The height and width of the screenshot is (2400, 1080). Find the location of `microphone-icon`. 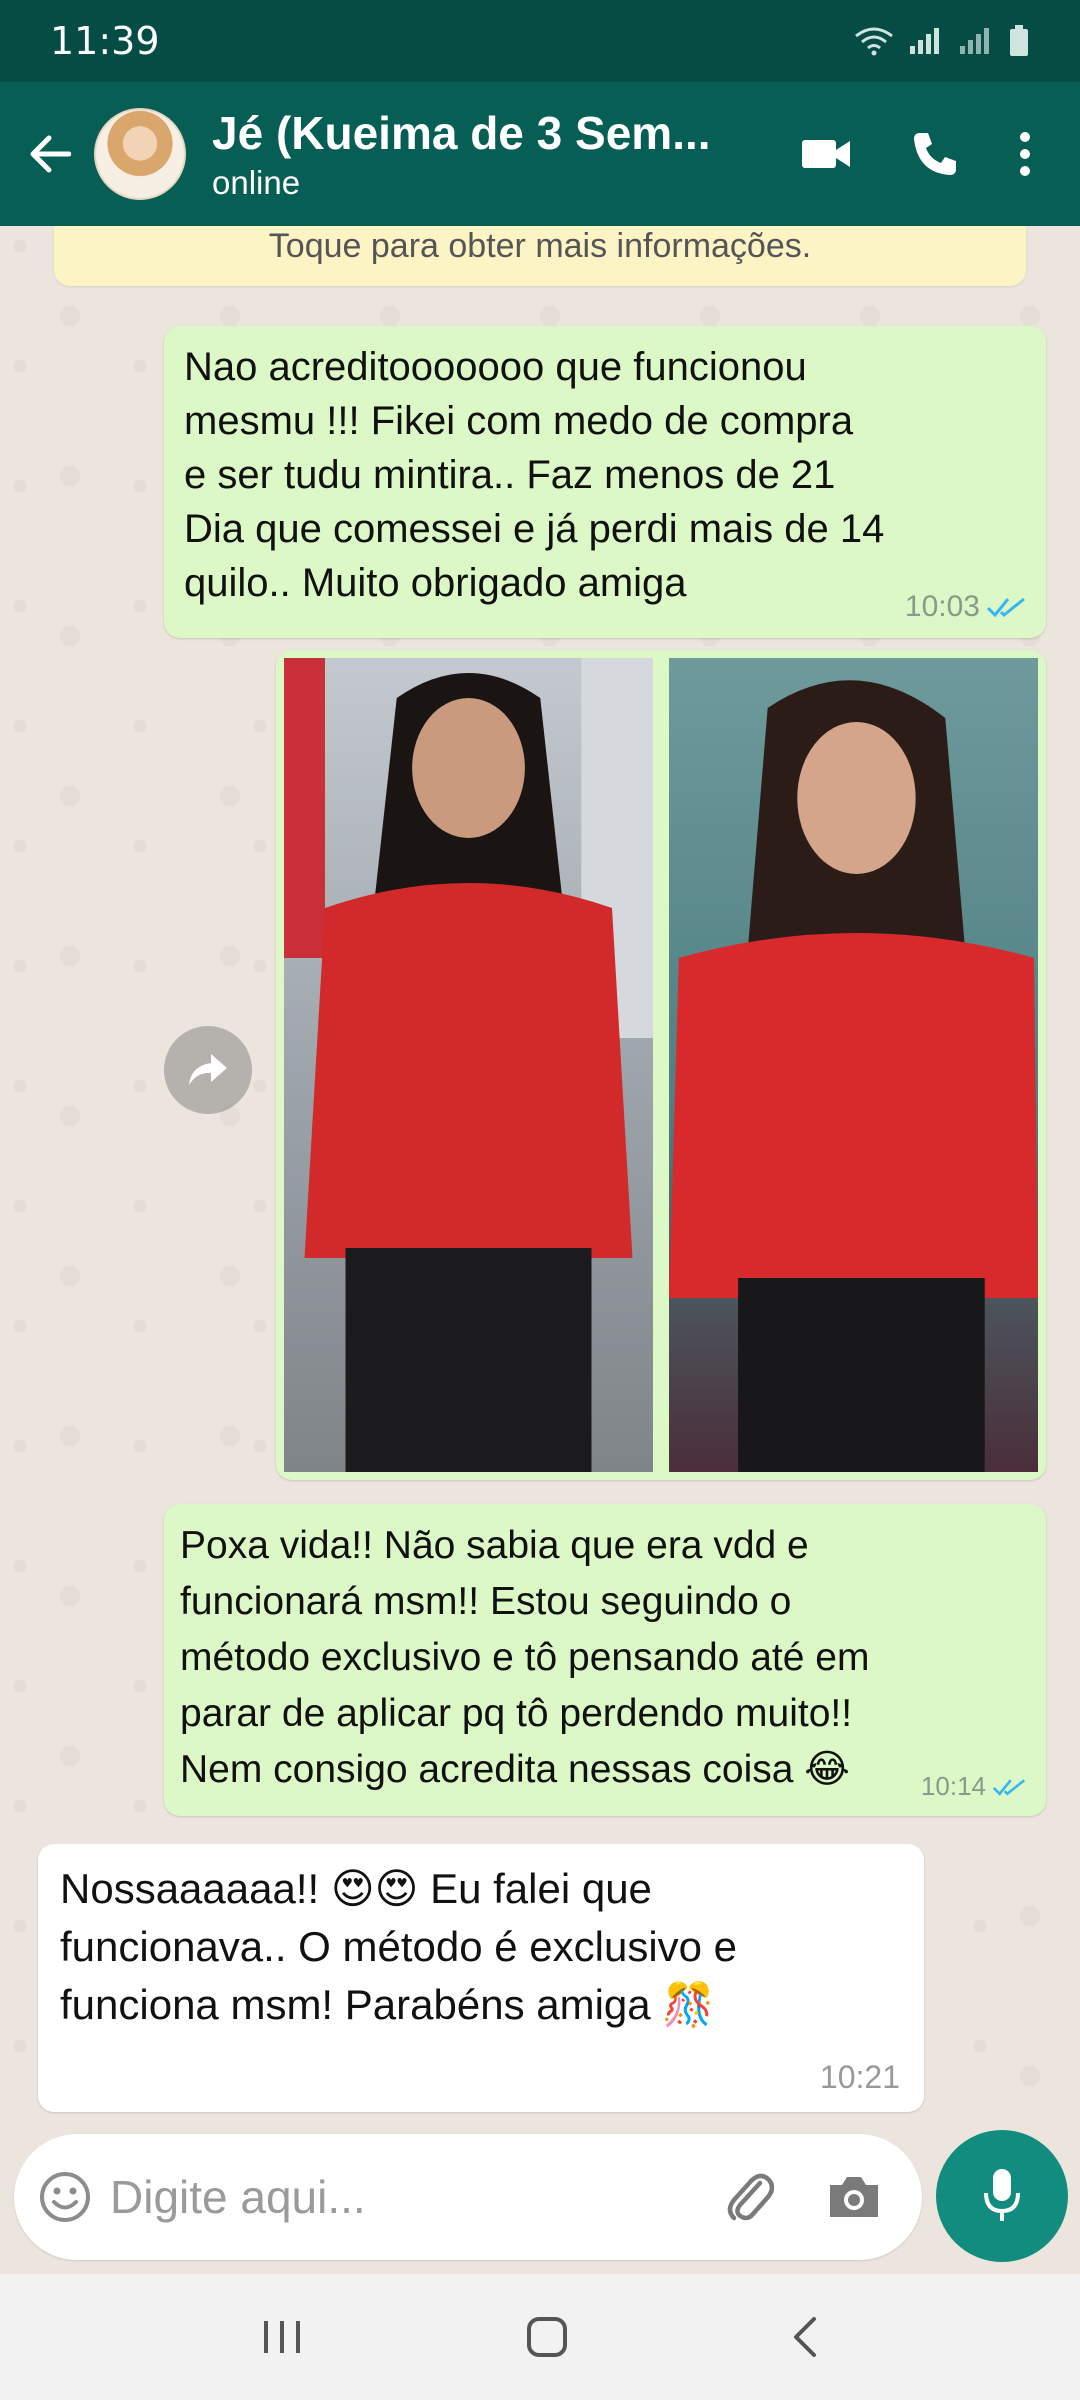

microphone-icon is located at coordinates (1002, 2195).